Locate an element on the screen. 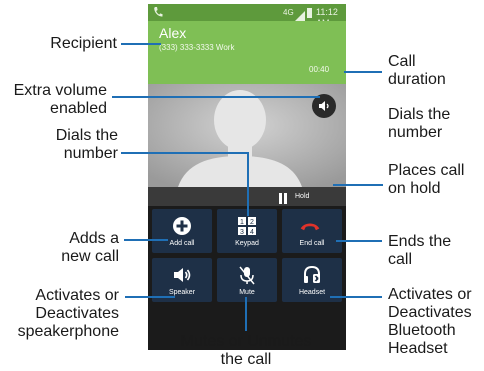 This screenshot has height=371, width=484. keypad-digit: 1 is located at coordinates (242, 222).